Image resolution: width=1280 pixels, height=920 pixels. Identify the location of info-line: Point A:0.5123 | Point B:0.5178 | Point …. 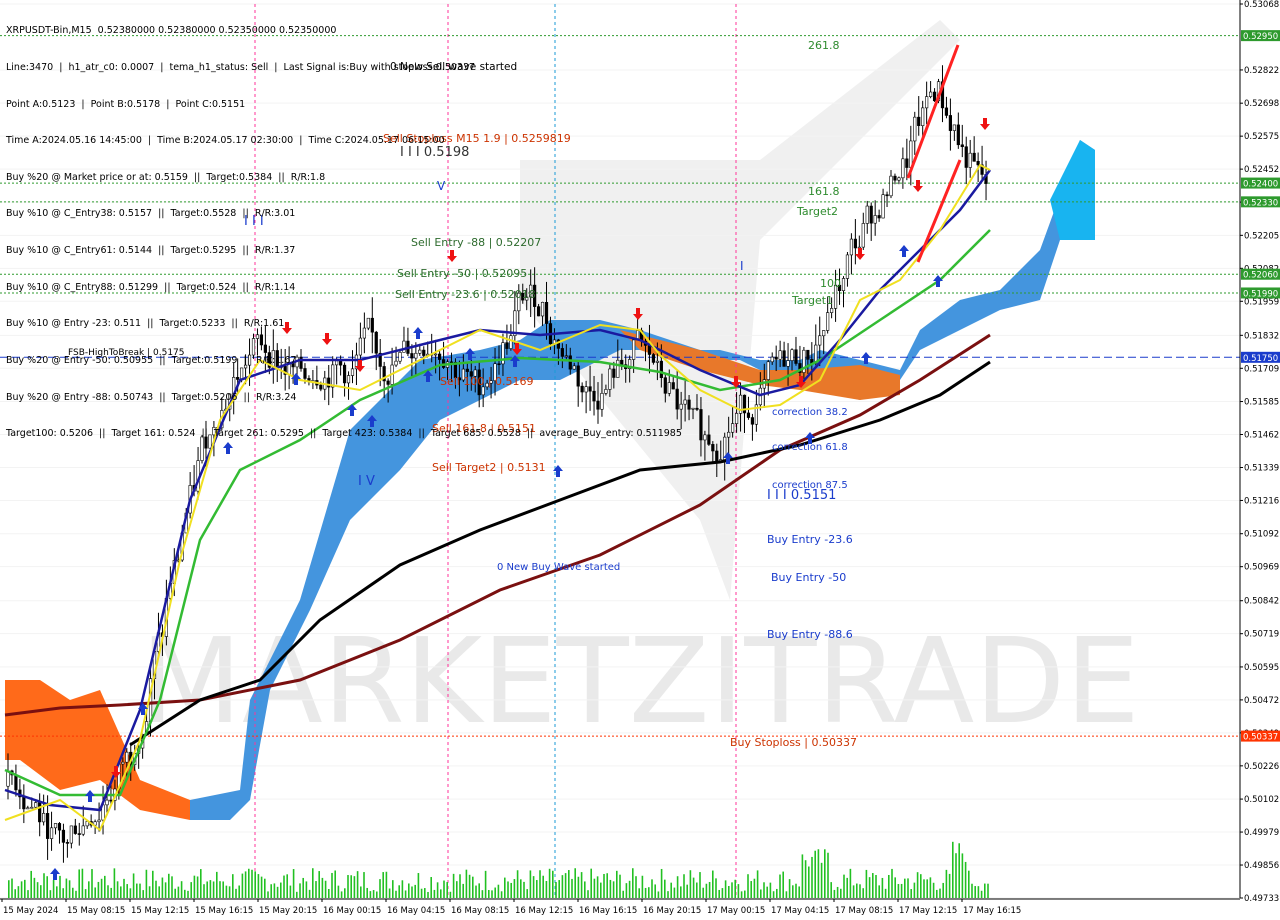
(126, 104).